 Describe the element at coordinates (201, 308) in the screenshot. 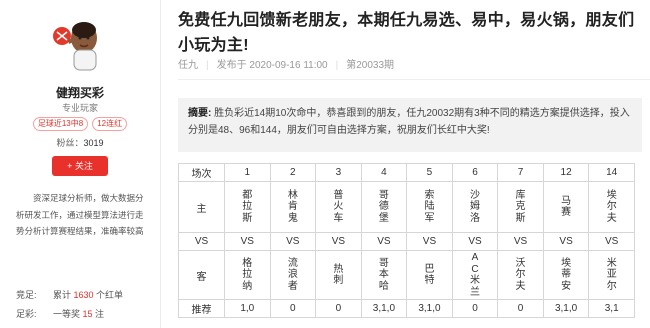

I see `row-label: 推荐` at that location.